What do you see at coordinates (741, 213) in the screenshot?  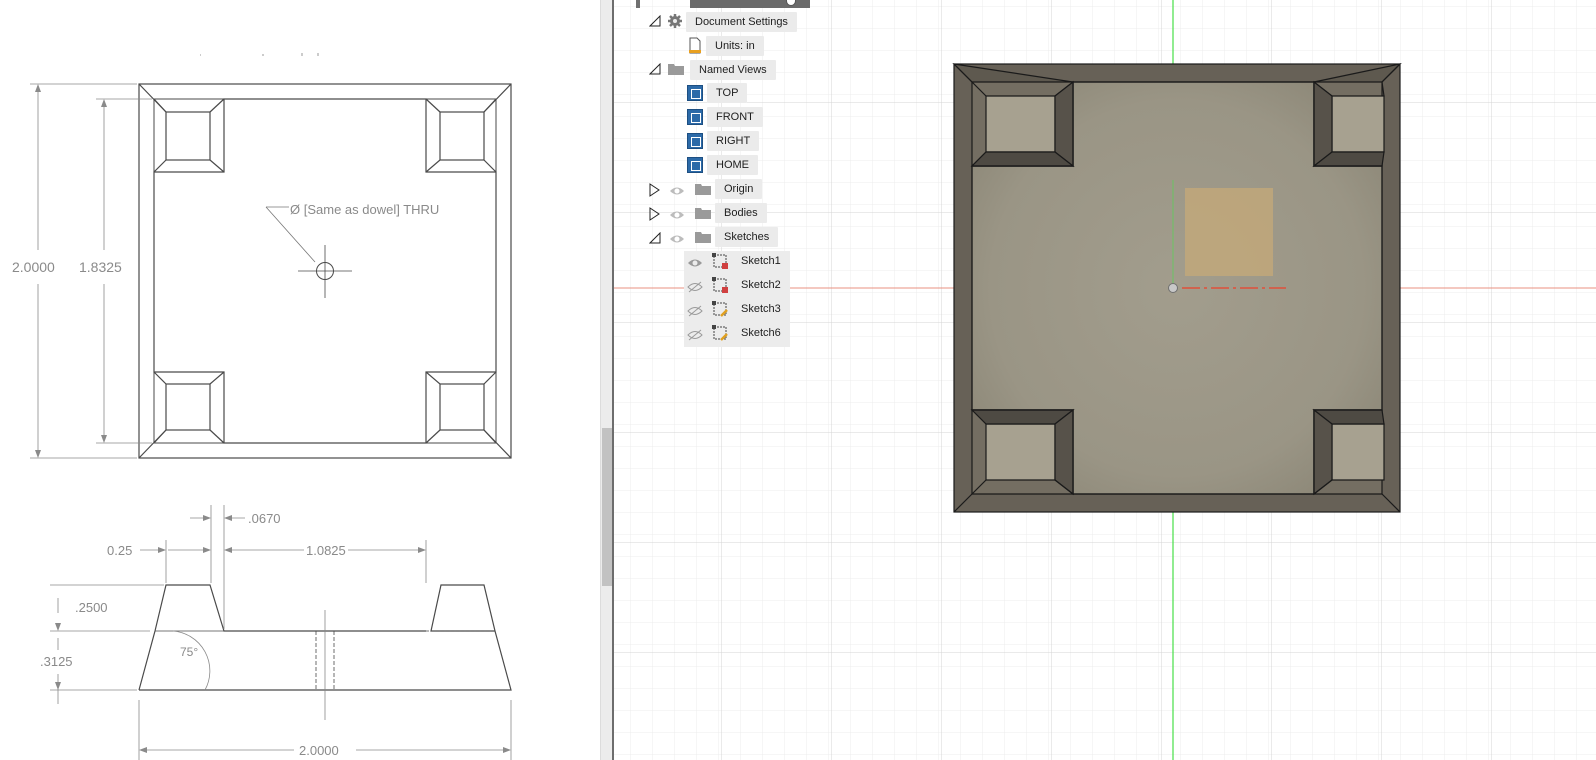 I see `bodies-label: Bodies` at bounding box center [741, 213].